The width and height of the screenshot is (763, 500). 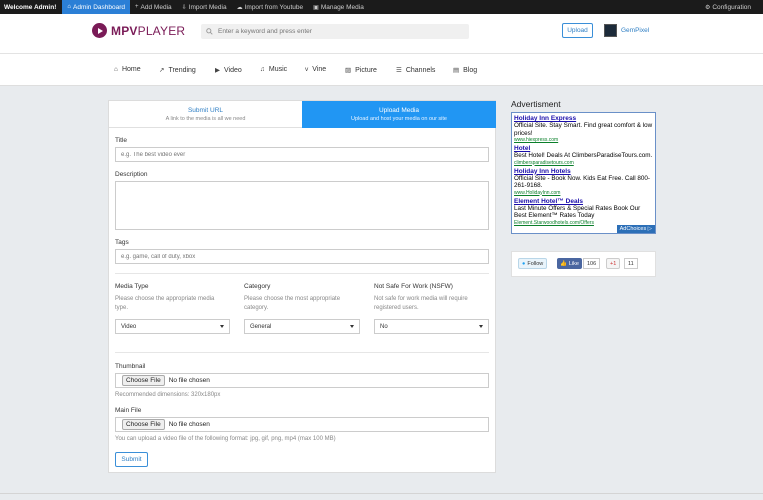 I want to click on nav-video: ▶ Video, so click(x=228, y=70).